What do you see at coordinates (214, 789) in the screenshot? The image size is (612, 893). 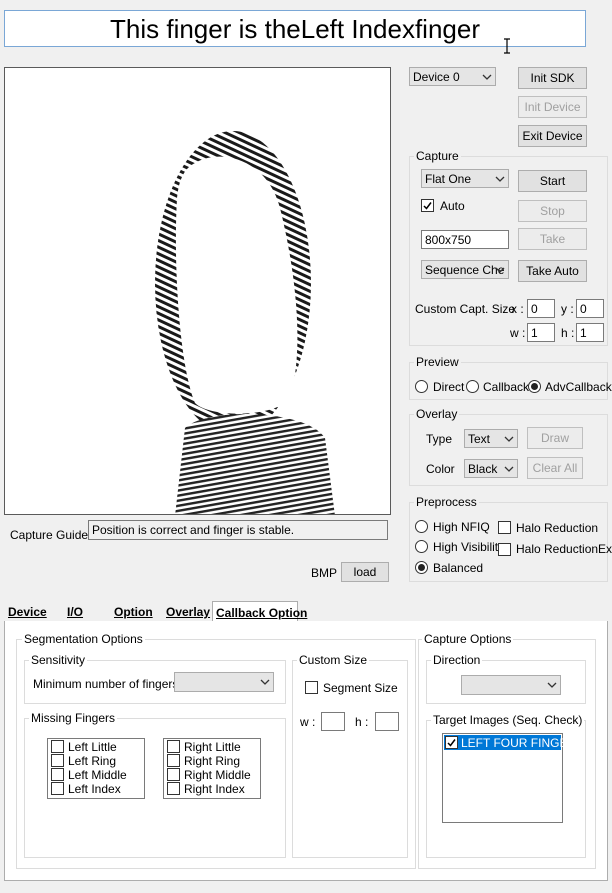 I see `right-index-label: Right Index` at bounding box center [214, 789].